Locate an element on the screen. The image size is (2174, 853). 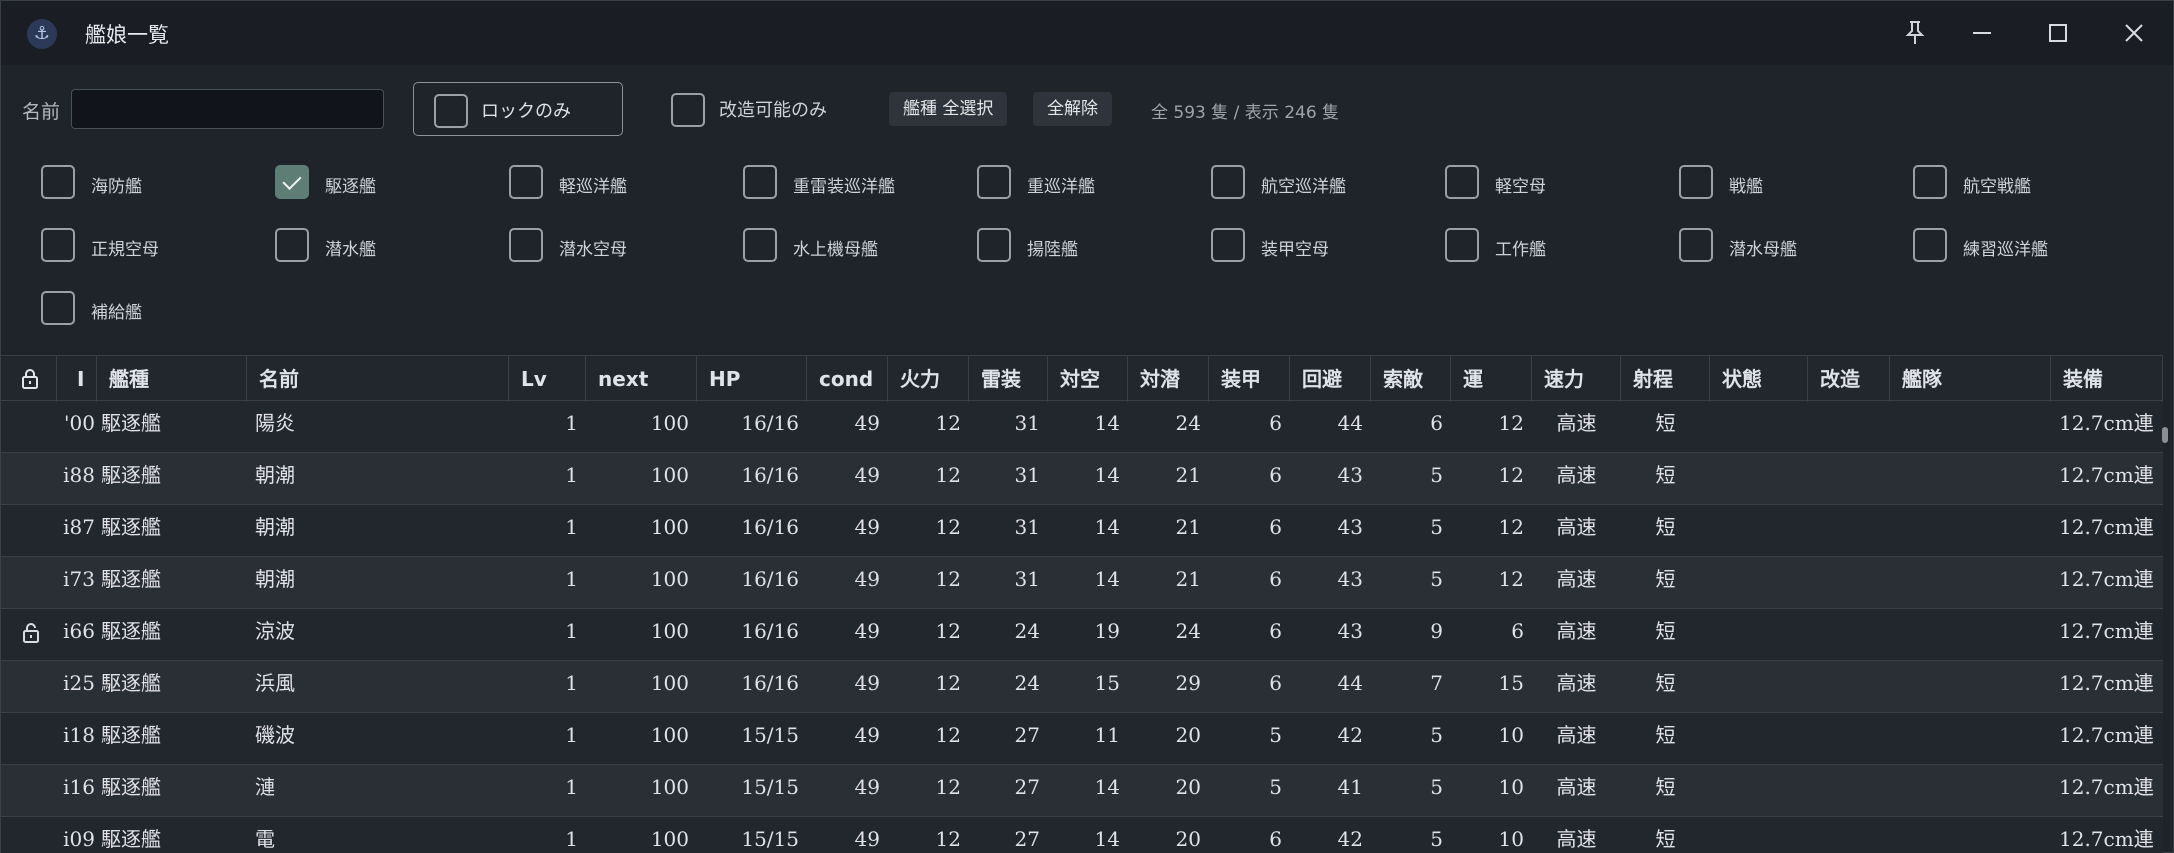
next-column-header: next is located at coordinates (641, 379).